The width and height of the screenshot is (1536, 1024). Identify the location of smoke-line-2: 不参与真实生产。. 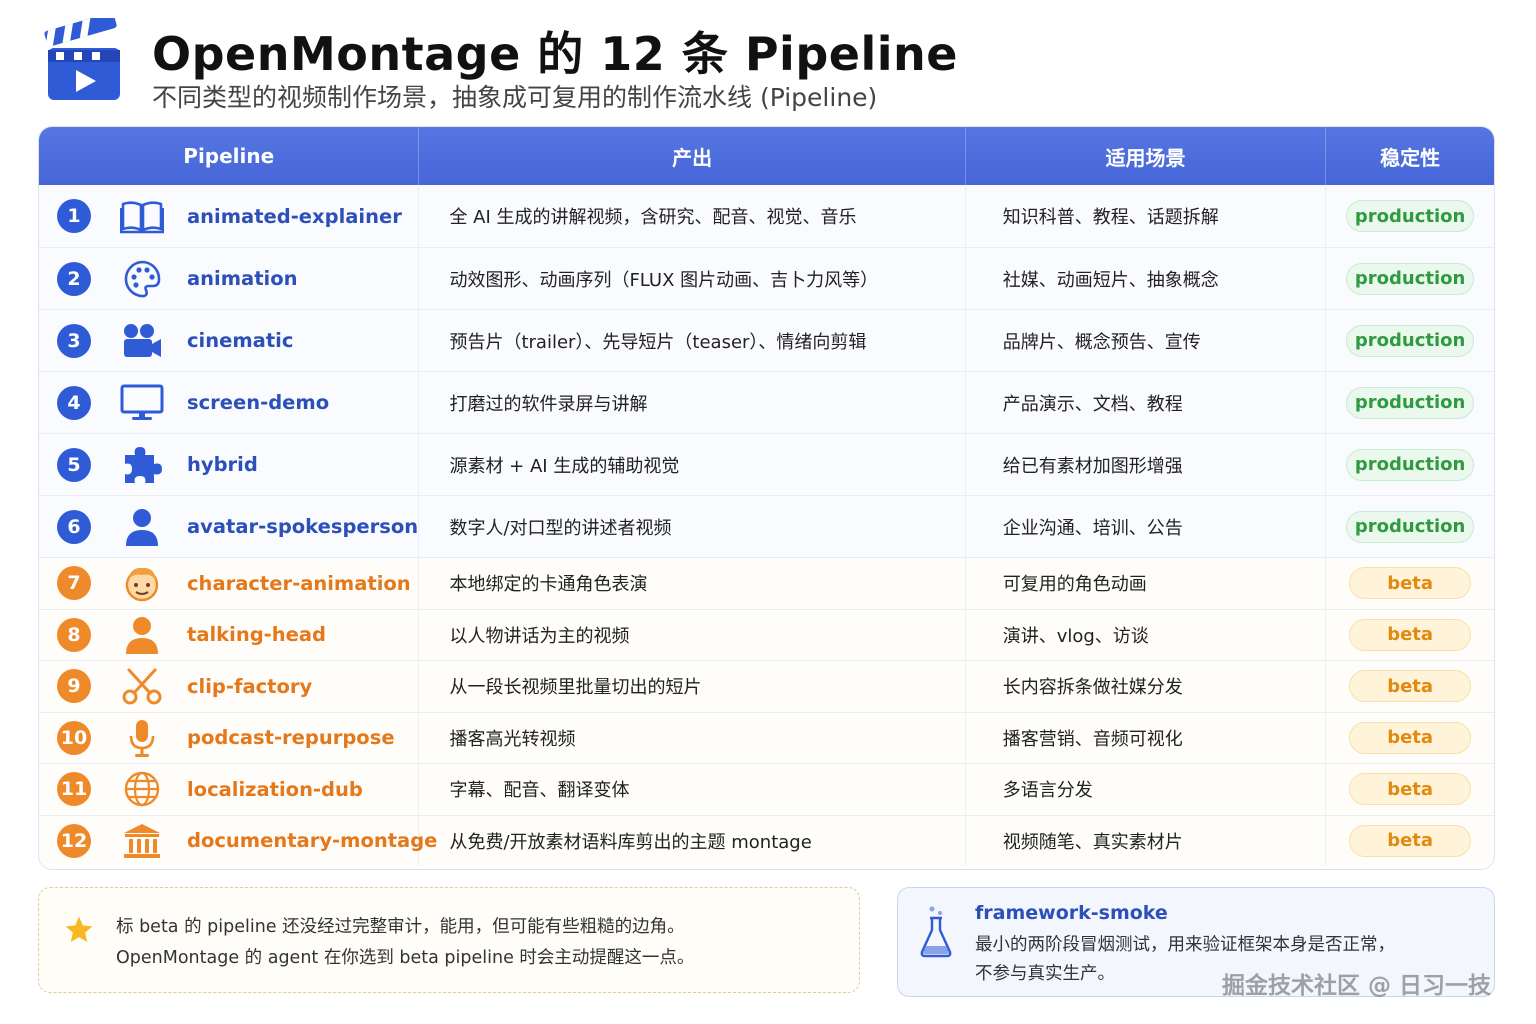
(1045, 974).